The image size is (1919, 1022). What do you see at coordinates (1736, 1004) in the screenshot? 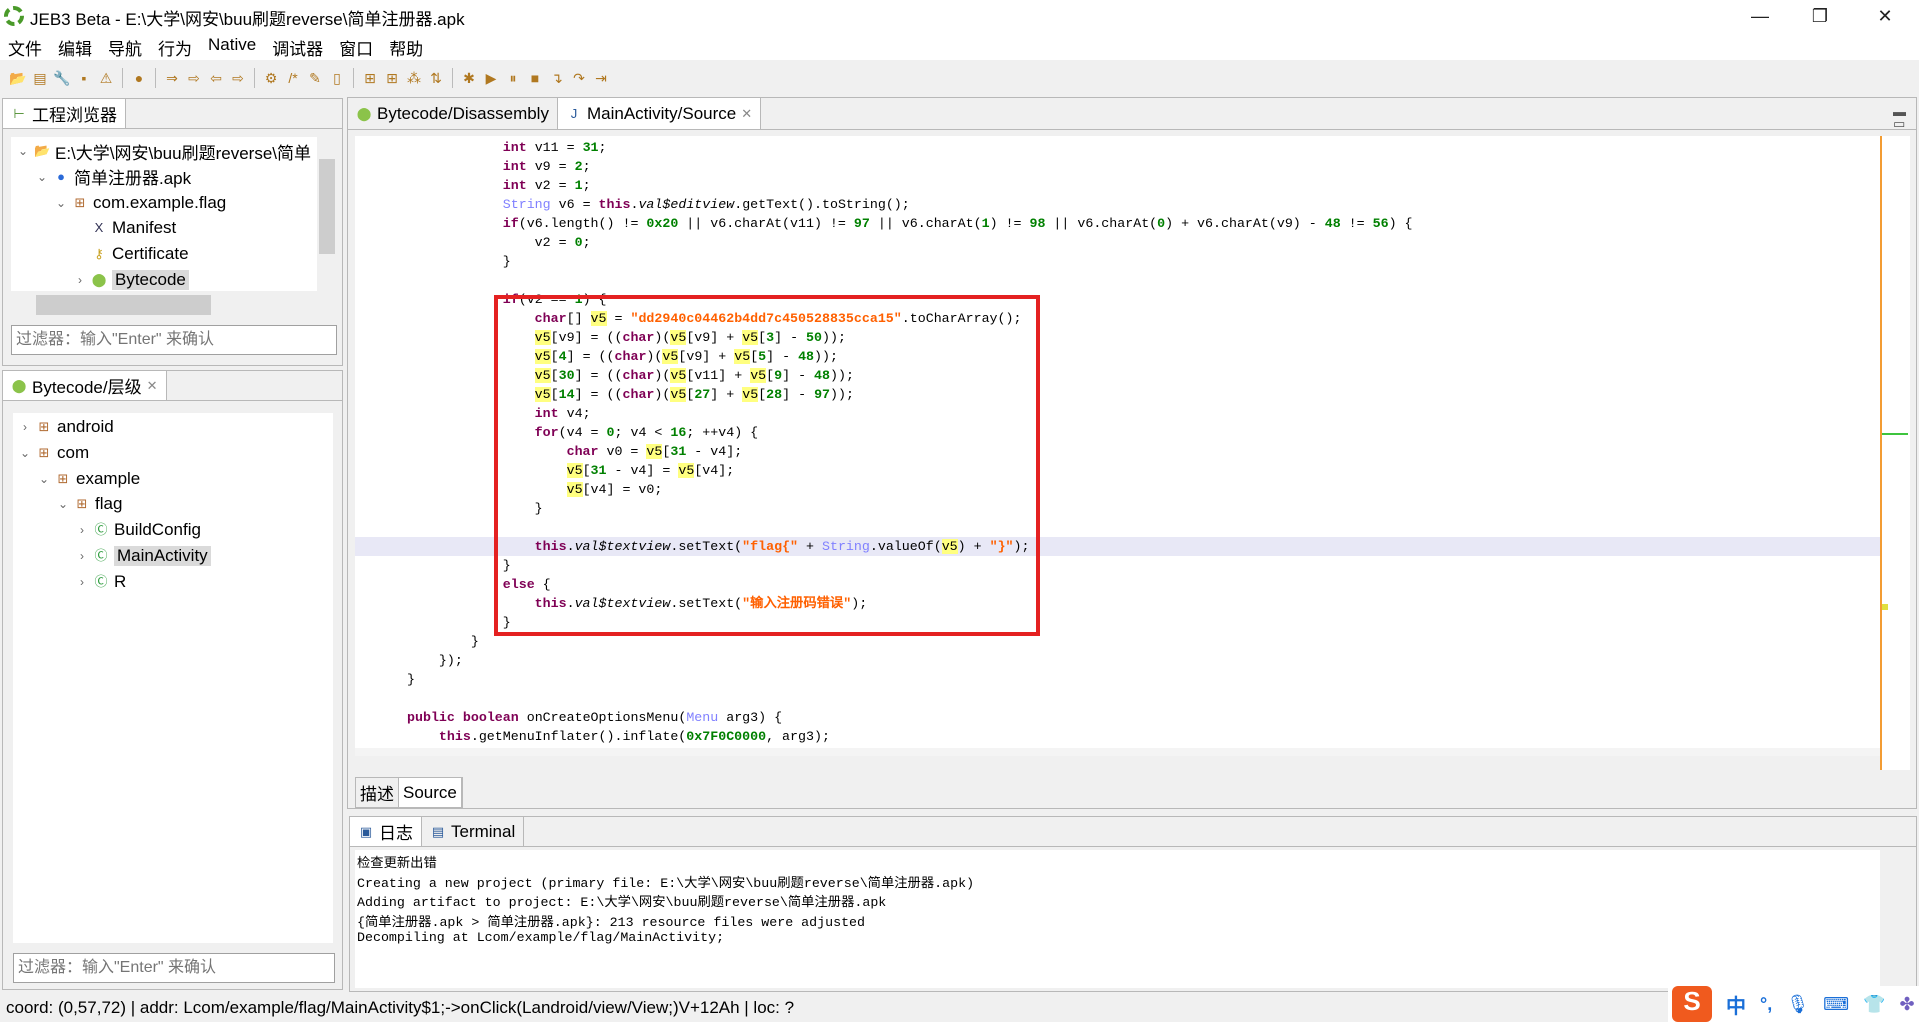
I see `ime-mode: 中` at bounding box center [1736, 1004].